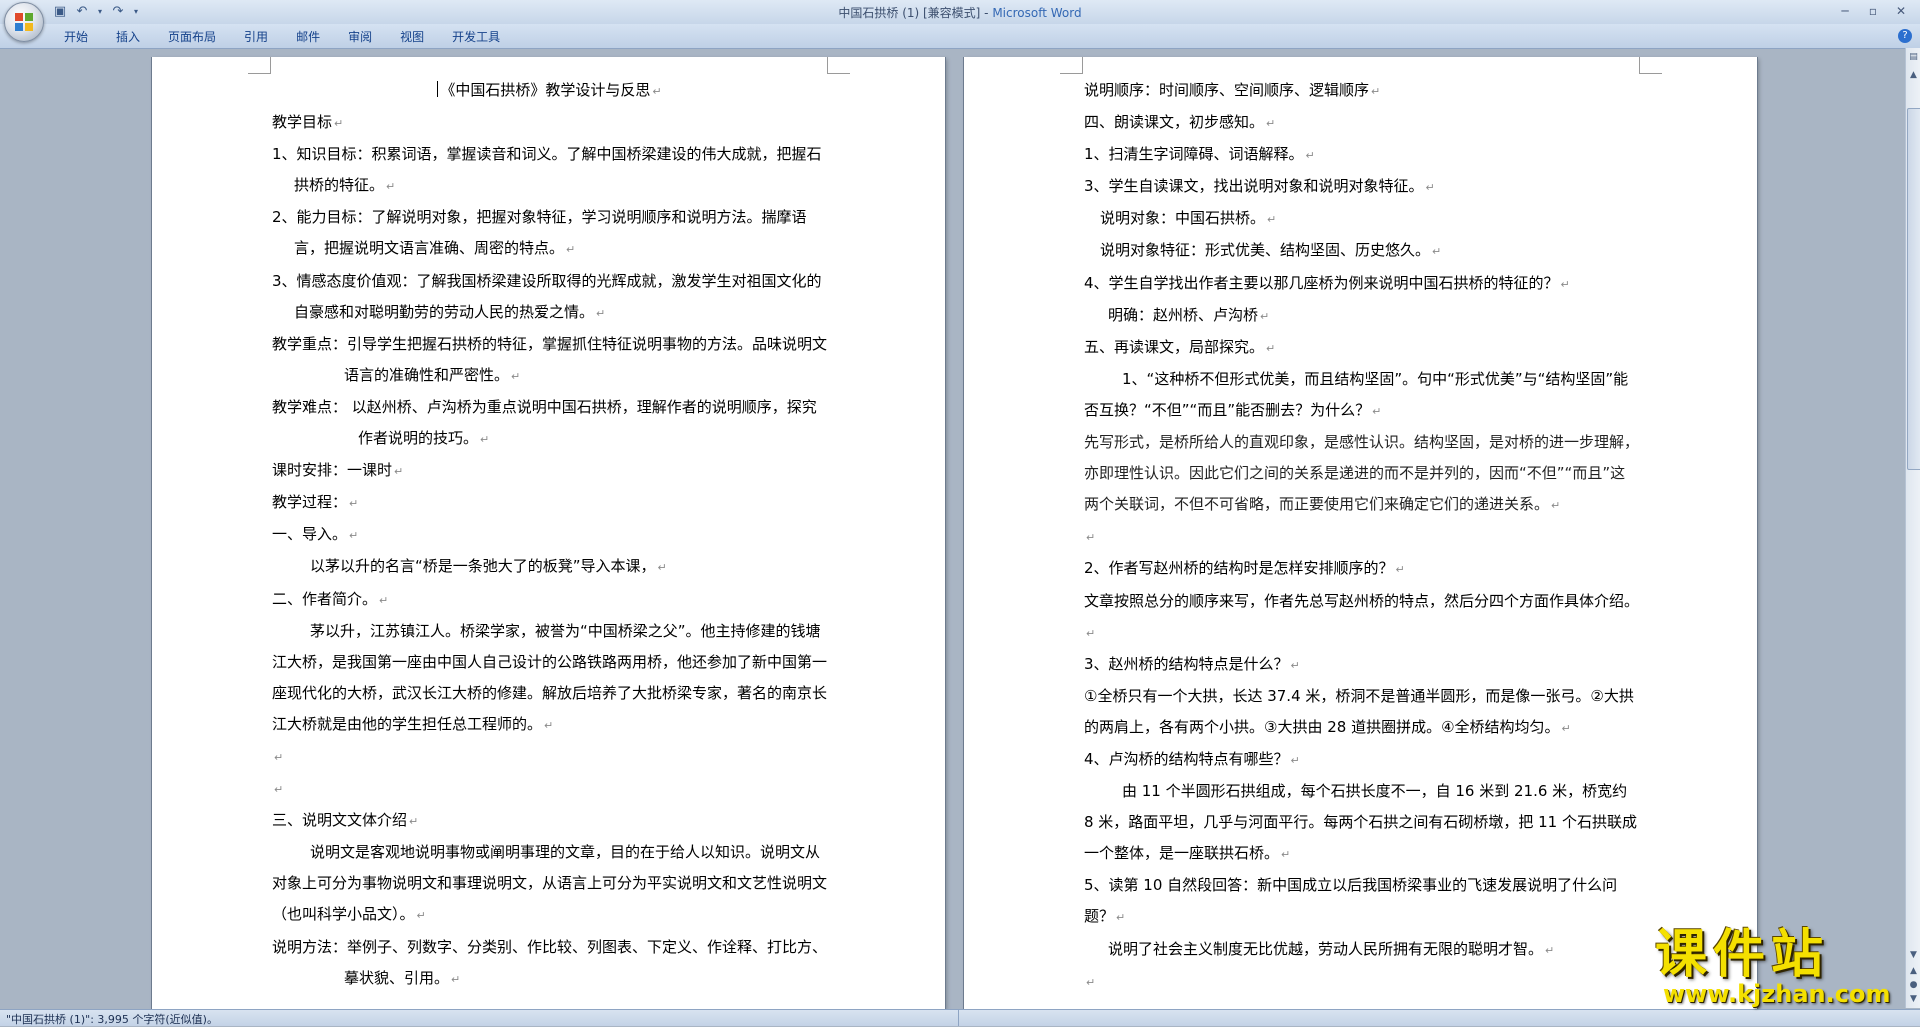  What do you see at coordinates (1777, 994) in the screenshot?
I see `watermark-url: www.kjzhan.com` at bounding box center [1777, 994].